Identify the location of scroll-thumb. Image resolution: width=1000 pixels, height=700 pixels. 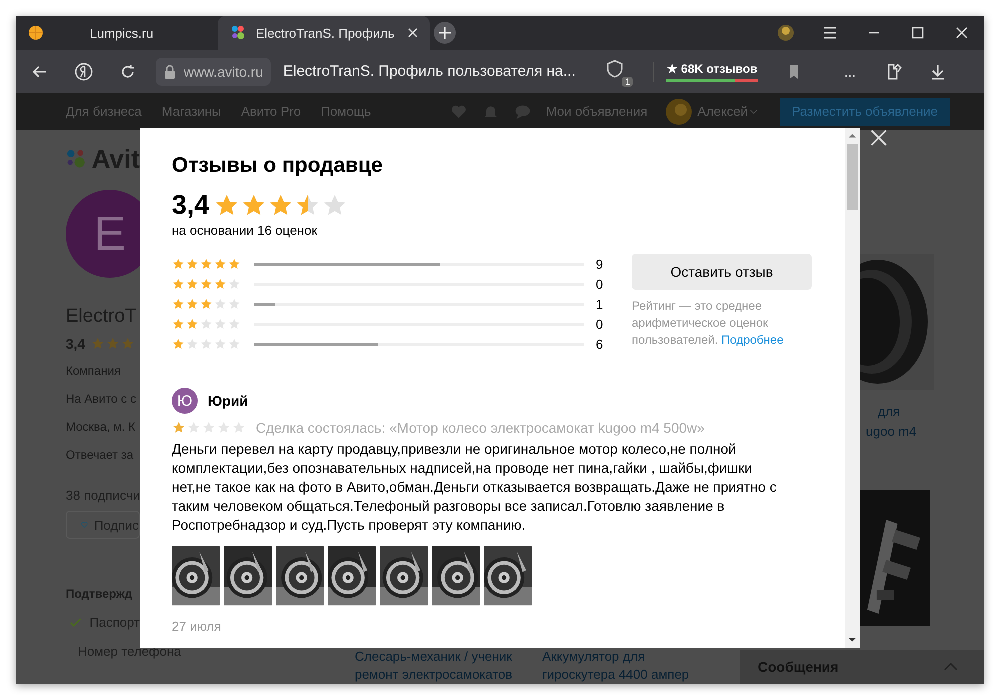
(852, 177).